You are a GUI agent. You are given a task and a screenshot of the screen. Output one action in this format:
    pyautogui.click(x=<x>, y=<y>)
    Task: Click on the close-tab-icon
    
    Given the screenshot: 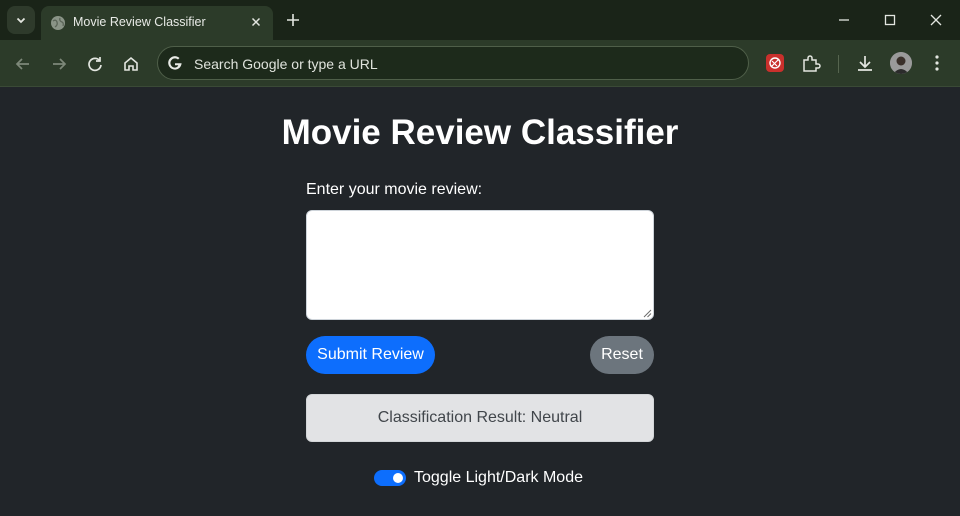 What is the action you would take?
    pyautogui.click(x=256, y=22)
    